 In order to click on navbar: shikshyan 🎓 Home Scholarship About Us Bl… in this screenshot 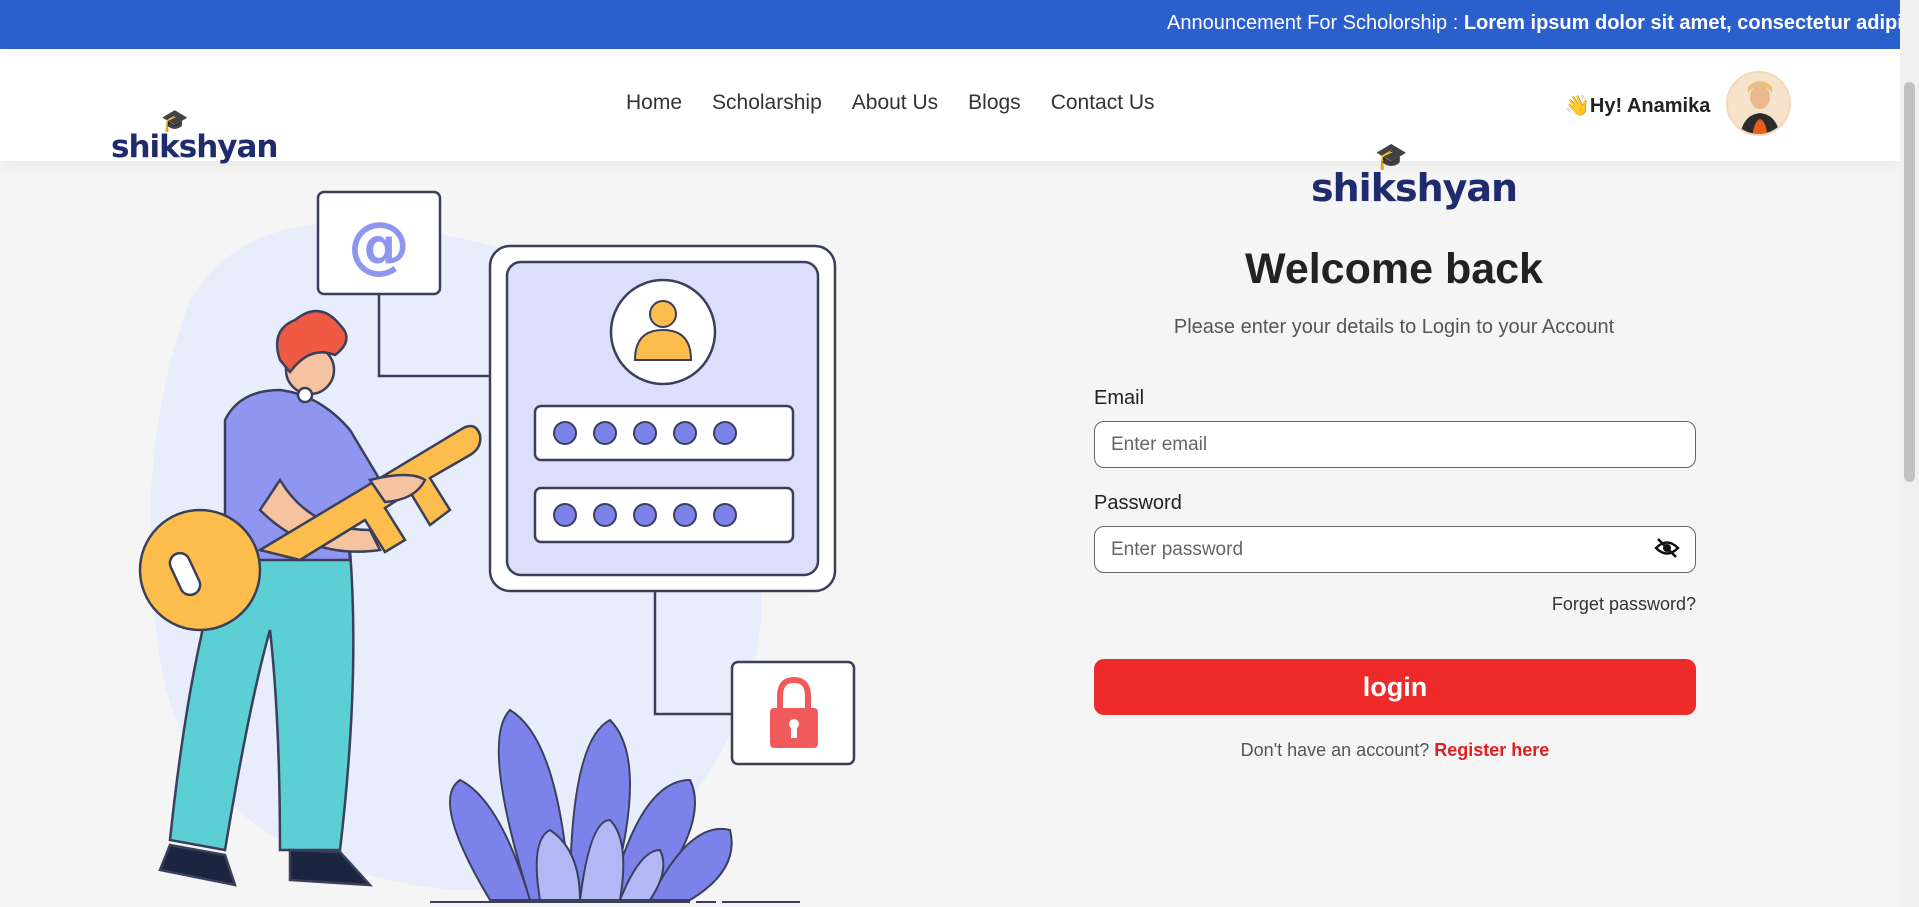, I will do `click(950, 107)`.